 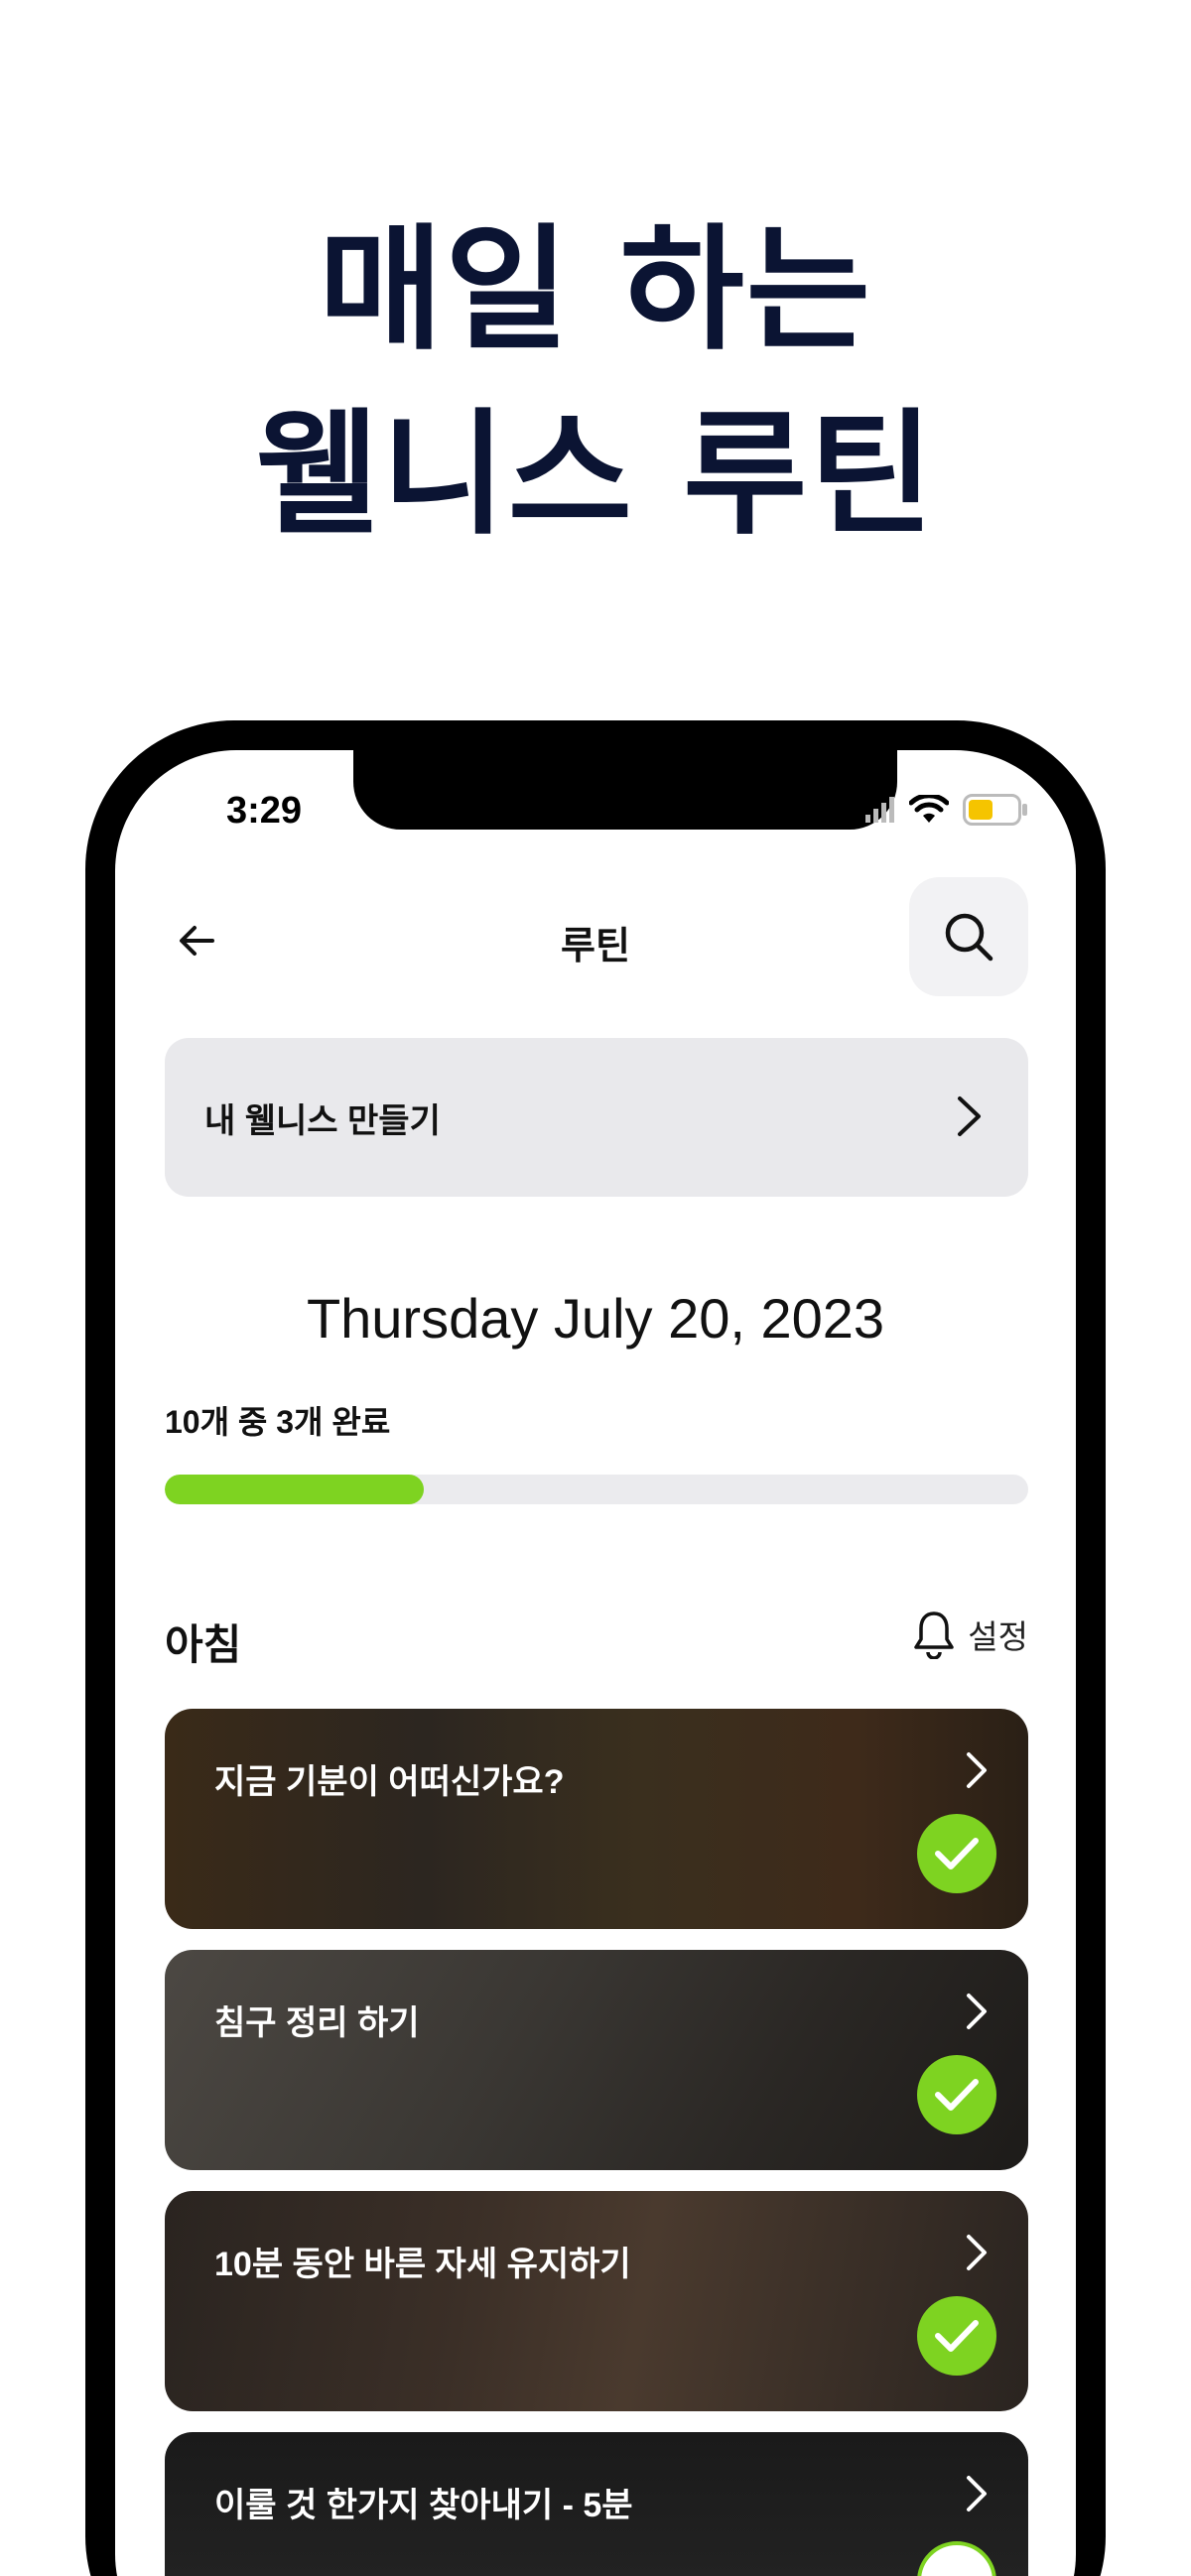 I want to click on current-date: Thursday July 20, 2023, so click(x=595, y=1319).